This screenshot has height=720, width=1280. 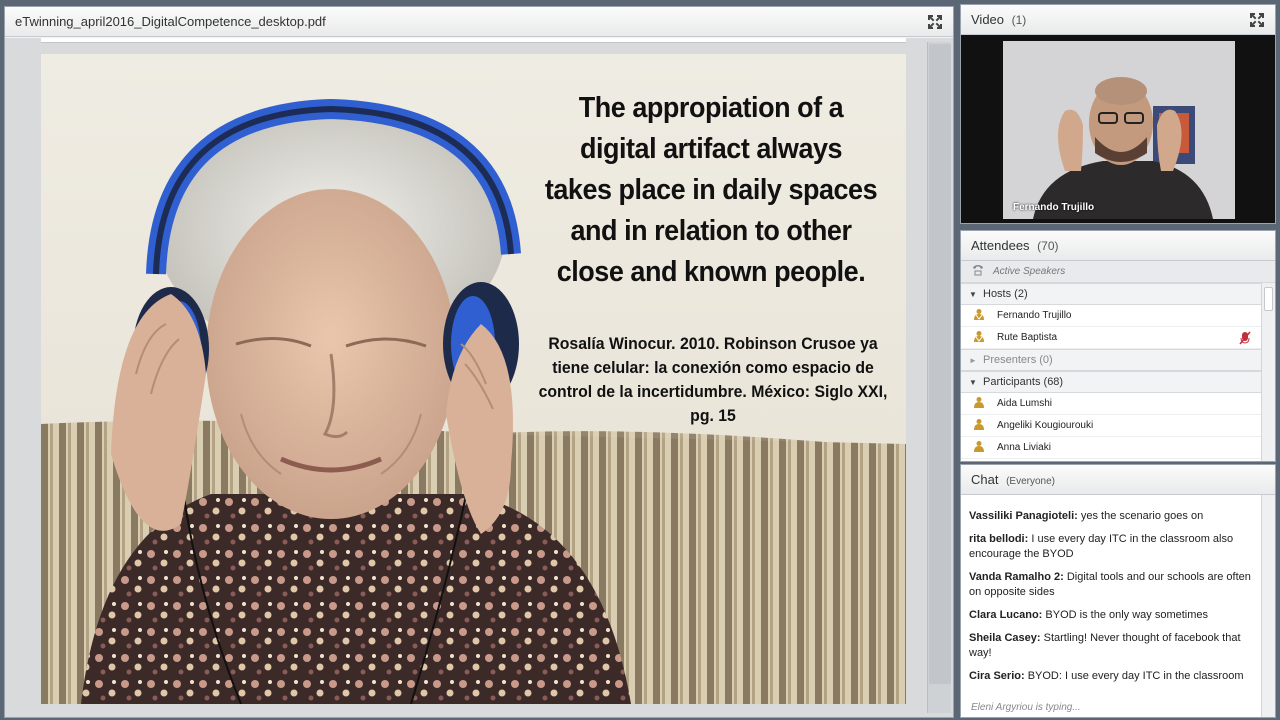 I want to click on video-title: Video, so click(x=988, y=19).